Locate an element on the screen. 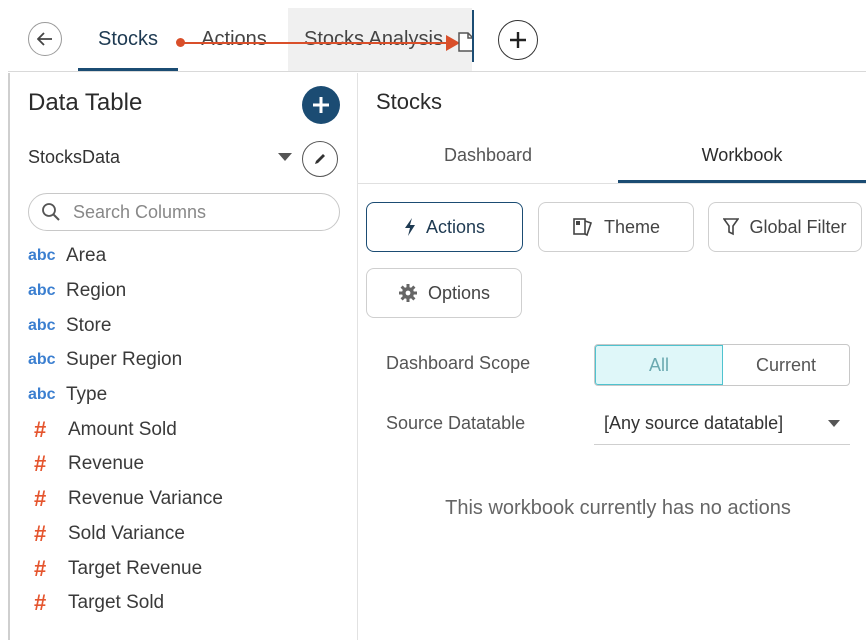  column-item-type: abc Type is located at coordinates (125, 395).